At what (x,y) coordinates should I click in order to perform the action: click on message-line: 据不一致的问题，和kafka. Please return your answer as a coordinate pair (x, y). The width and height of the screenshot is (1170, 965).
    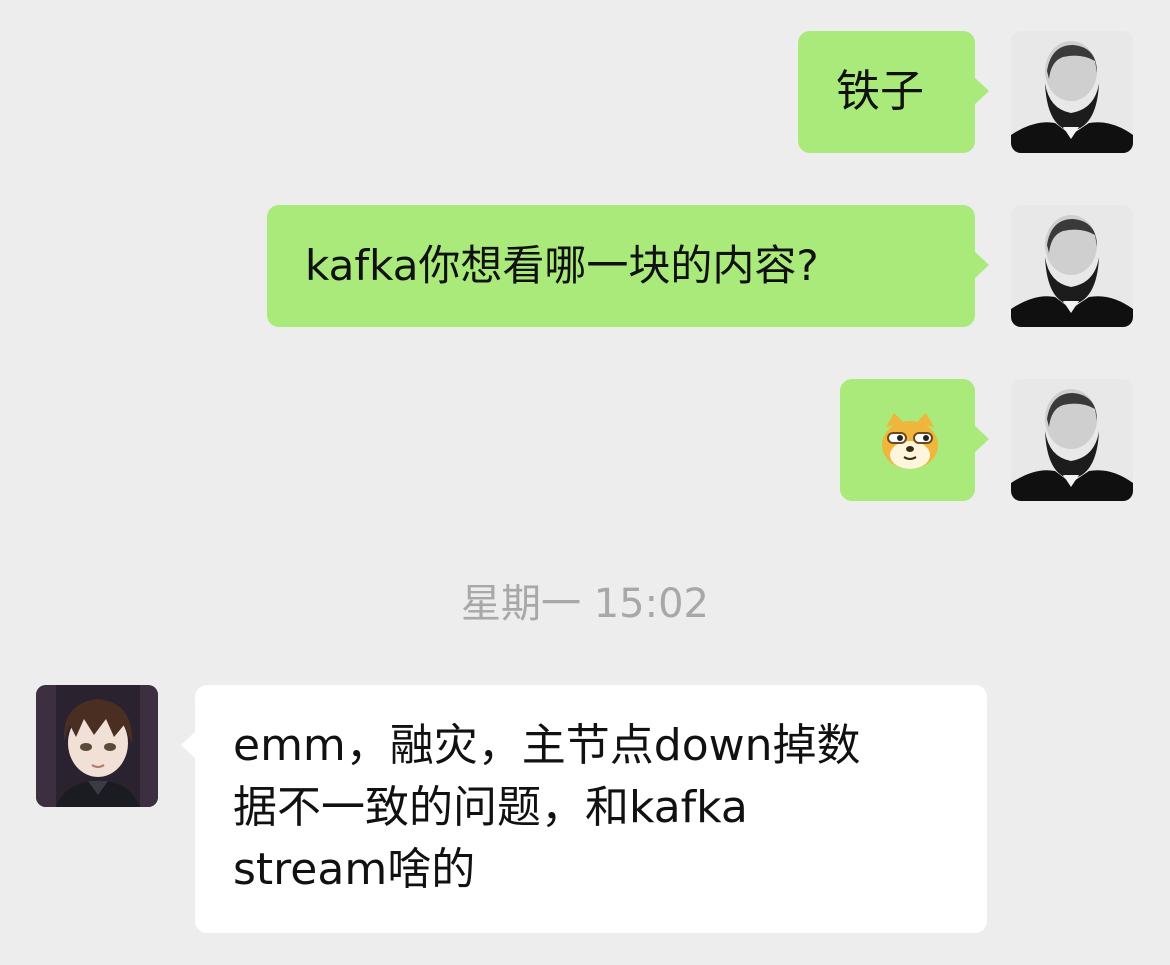
    Looking at the image, I should click on (490, 807).